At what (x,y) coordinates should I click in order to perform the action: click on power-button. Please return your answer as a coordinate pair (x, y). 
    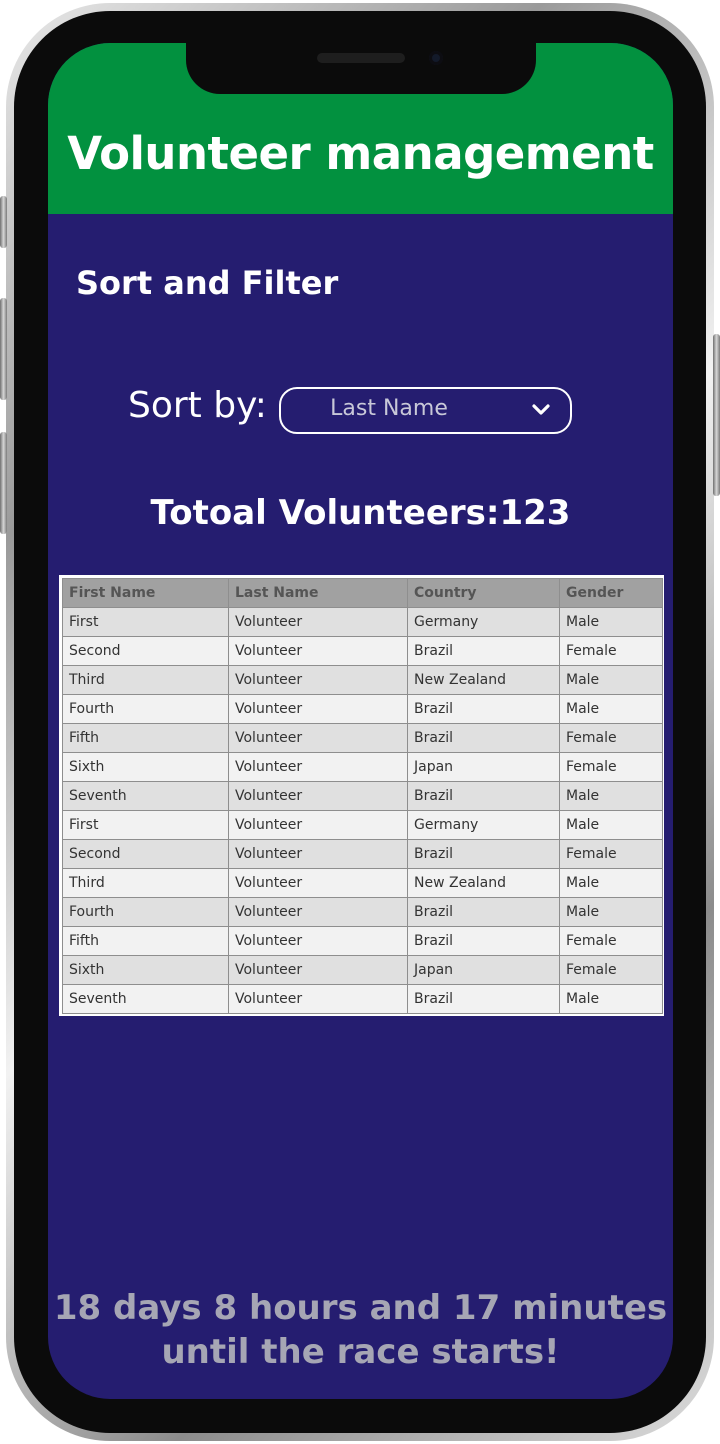
    Looking at the image, I should click on (716, 415).